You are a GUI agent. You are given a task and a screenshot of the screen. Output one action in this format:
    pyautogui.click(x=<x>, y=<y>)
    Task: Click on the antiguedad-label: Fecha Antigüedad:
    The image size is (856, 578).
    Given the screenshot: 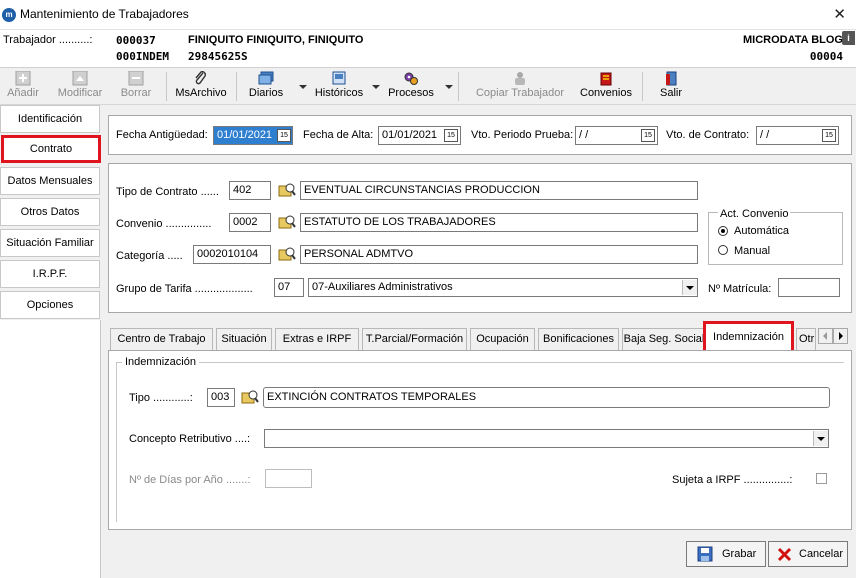 What is the action you would take?
    pyautogui.click(x=162, y=135)
    